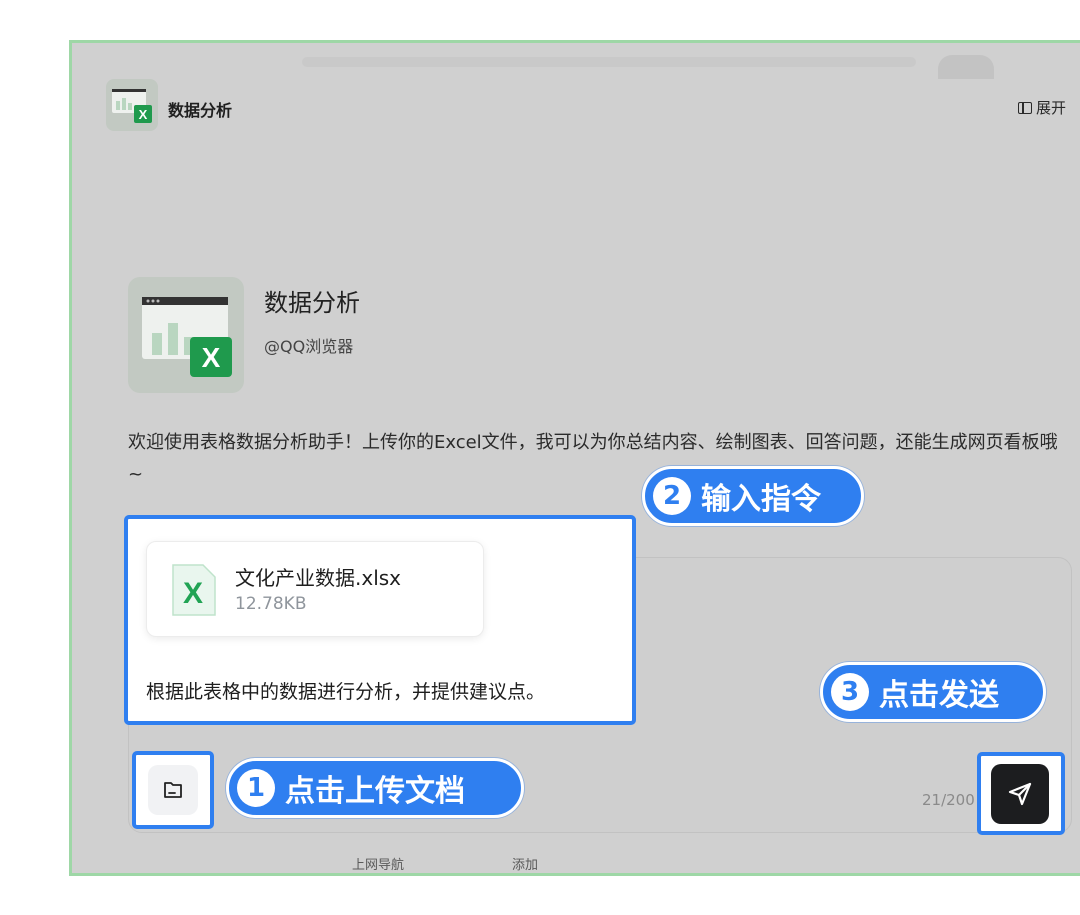 This screenshot has height=915, width=1080. Describe the element at coordinates (525, 863) in the screenshot. I see `footer-add-link: 添加` at that location.